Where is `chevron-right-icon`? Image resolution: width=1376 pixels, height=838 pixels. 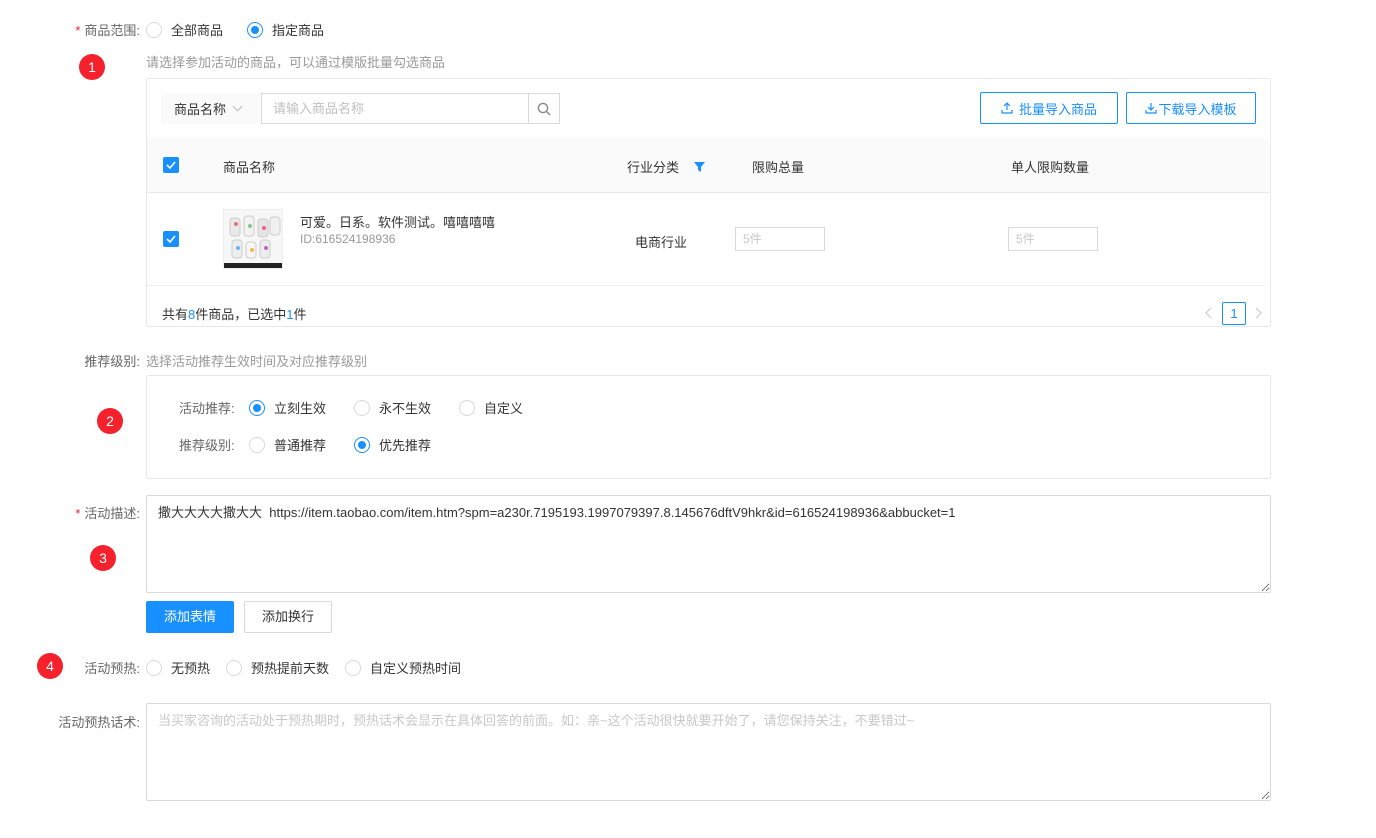 chevron-right-icon is located at coordinates (1258, 313).